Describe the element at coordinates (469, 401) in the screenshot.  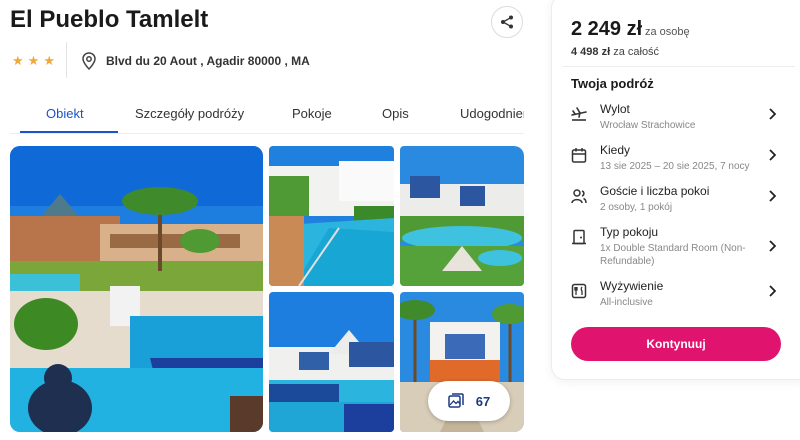
I see `gallery-button: 67` at that location.